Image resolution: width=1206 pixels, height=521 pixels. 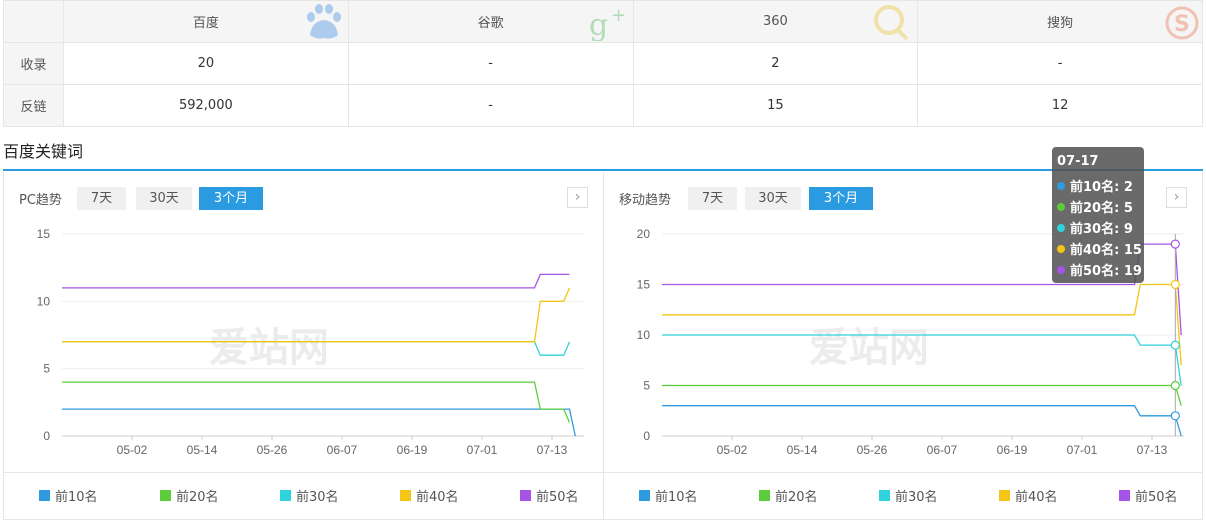 I want to click on sogou-s-icon: S, so click(x=1182, y=23).